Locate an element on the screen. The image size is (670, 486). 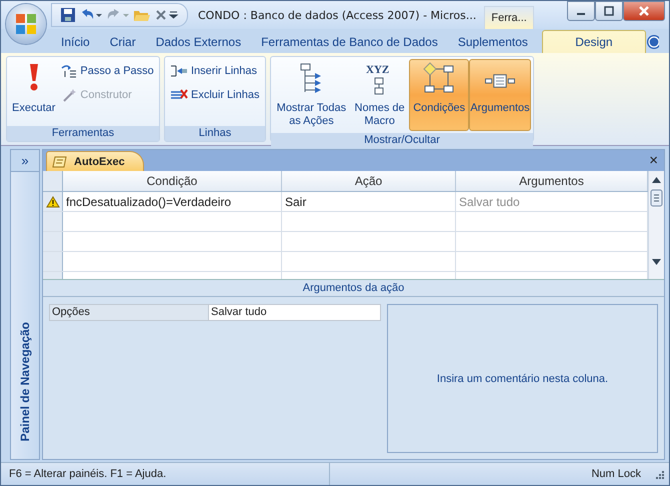
ribbon-button: Passo a Passo is located at coordinates (107, 71).